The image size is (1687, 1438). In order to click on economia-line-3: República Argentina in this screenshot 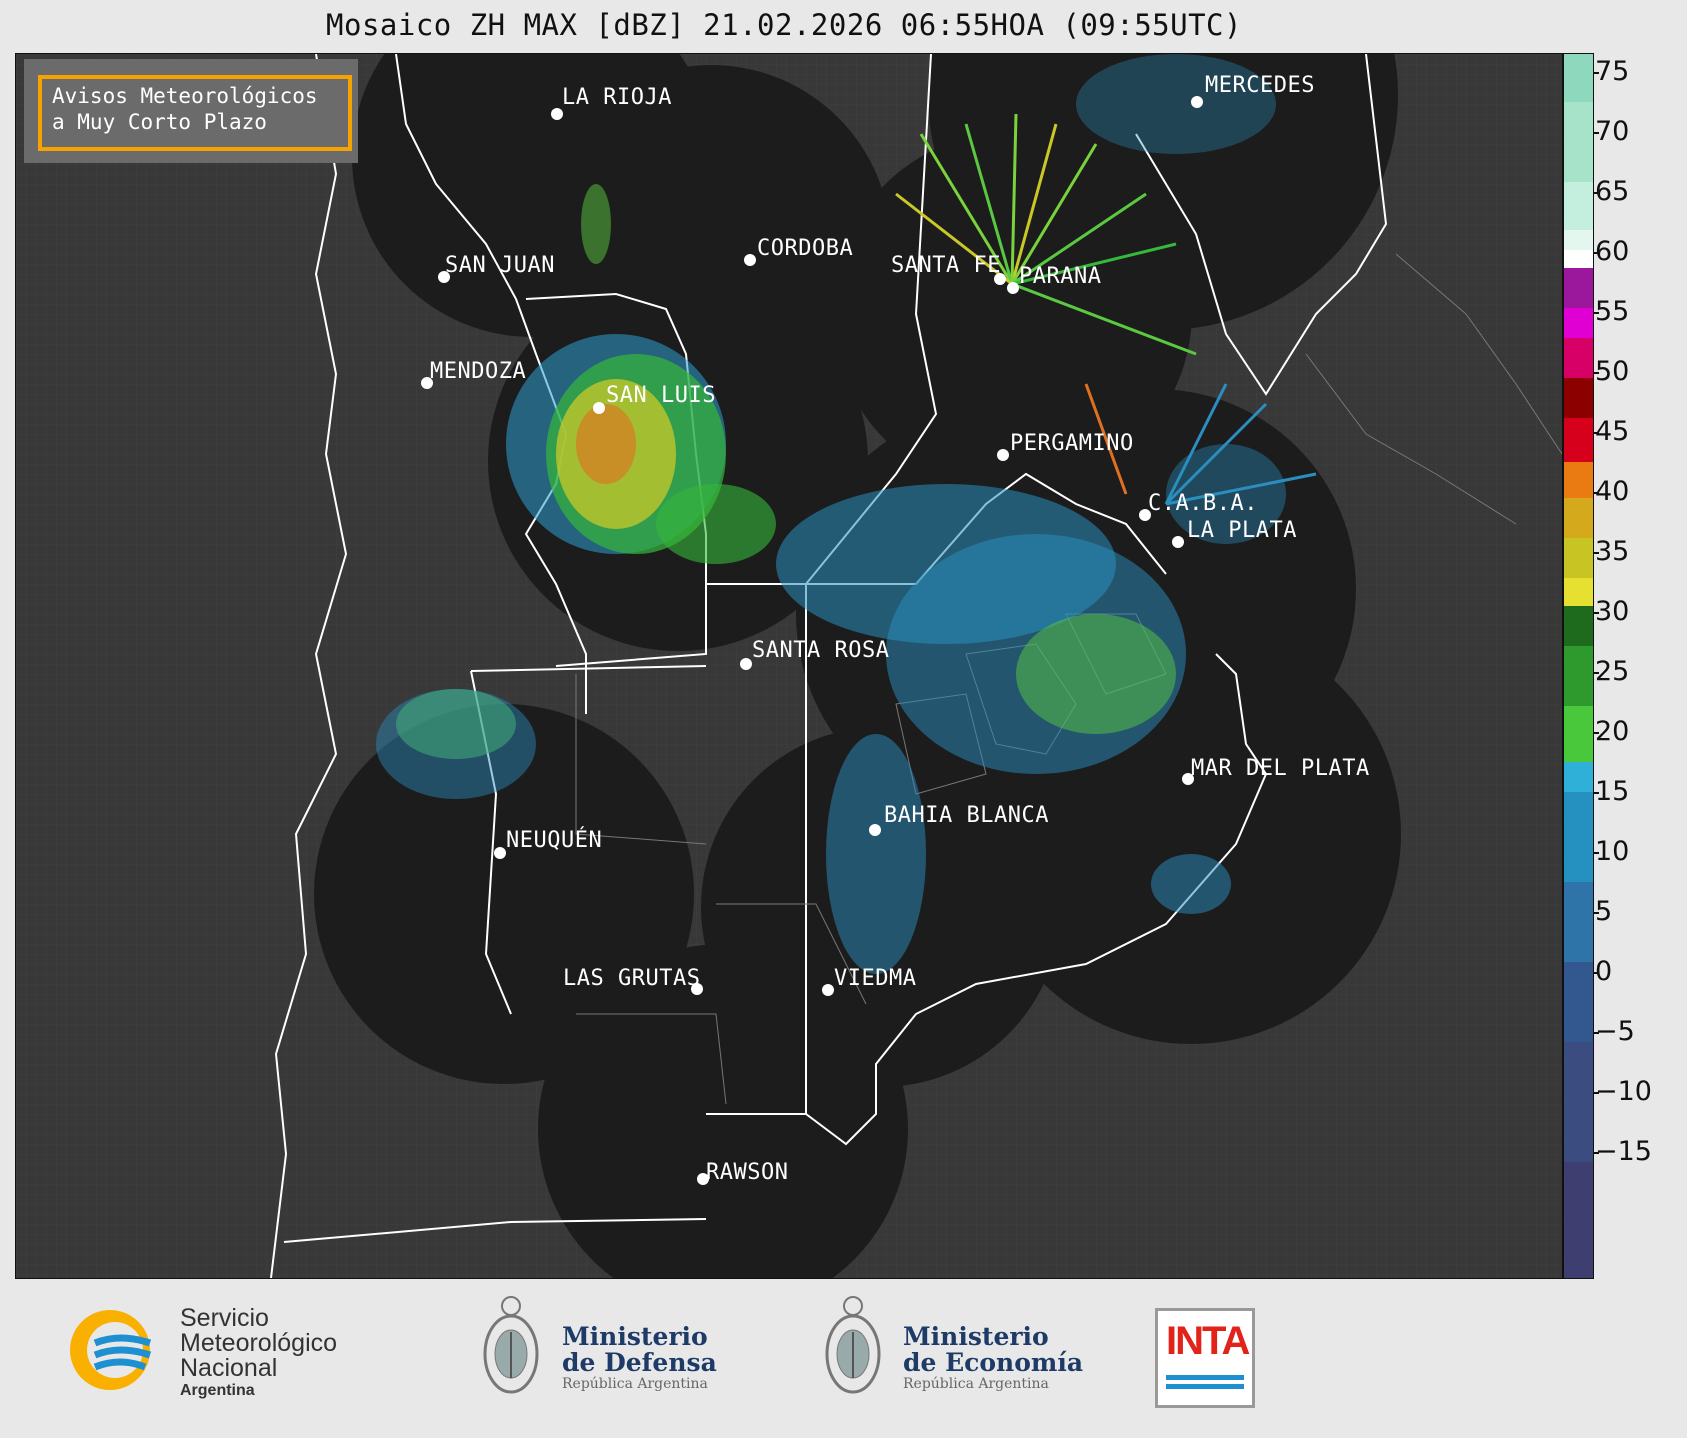, I will do `click(976, 1384)`.